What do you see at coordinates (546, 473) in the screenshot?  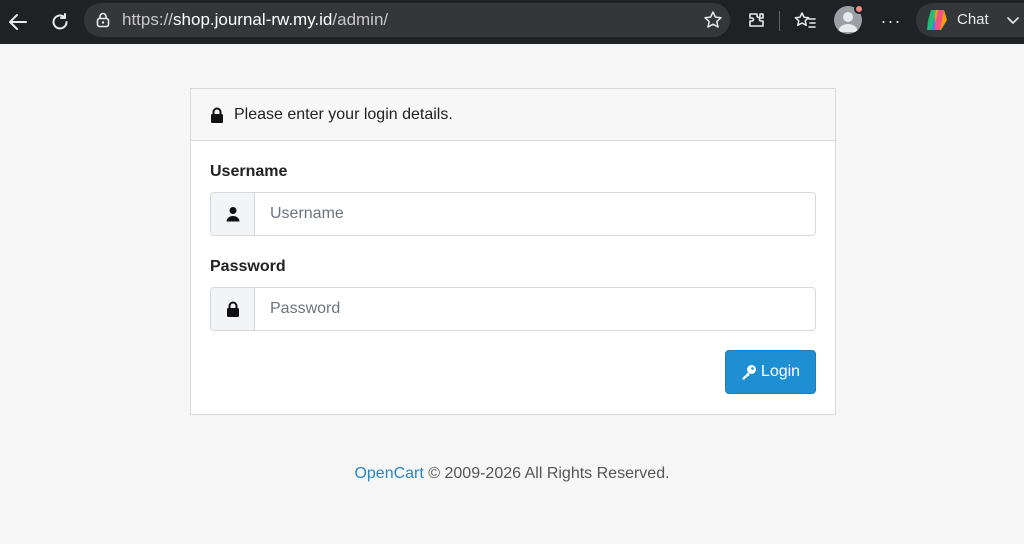 I see `copyright-text: © 2009-2026 All Rights Reserved.` at bounding box center [546, 473].